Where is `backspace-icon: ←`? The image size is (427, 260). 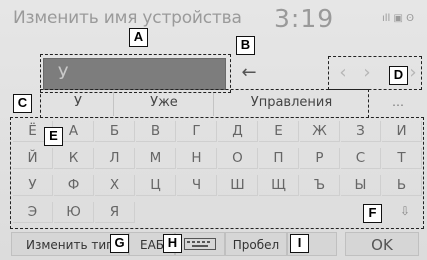
backspace-icon: ← is located at coordinates (249, 72).